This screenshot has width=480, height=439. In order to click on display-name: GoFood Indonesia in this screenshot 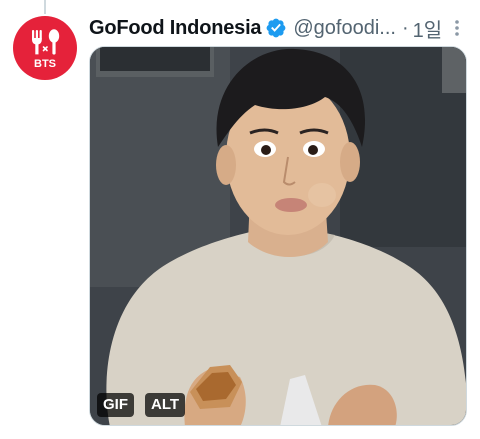, I will do `click(175, 28)`.